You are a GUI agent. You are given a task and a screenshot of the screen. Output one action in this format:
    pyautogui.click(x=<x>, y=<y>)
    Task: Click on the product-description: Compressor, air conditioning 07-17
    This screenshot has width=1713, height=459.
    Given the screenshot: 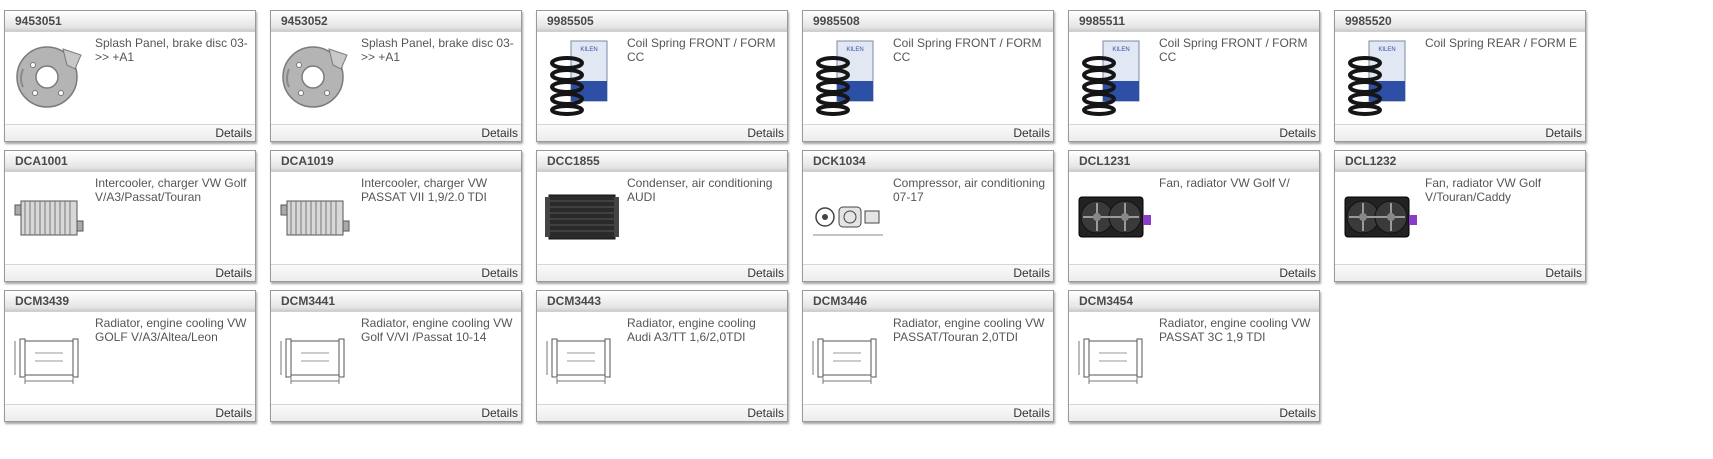 What is the action you would take?
    pyautogui.click(x=969, y=190)
    